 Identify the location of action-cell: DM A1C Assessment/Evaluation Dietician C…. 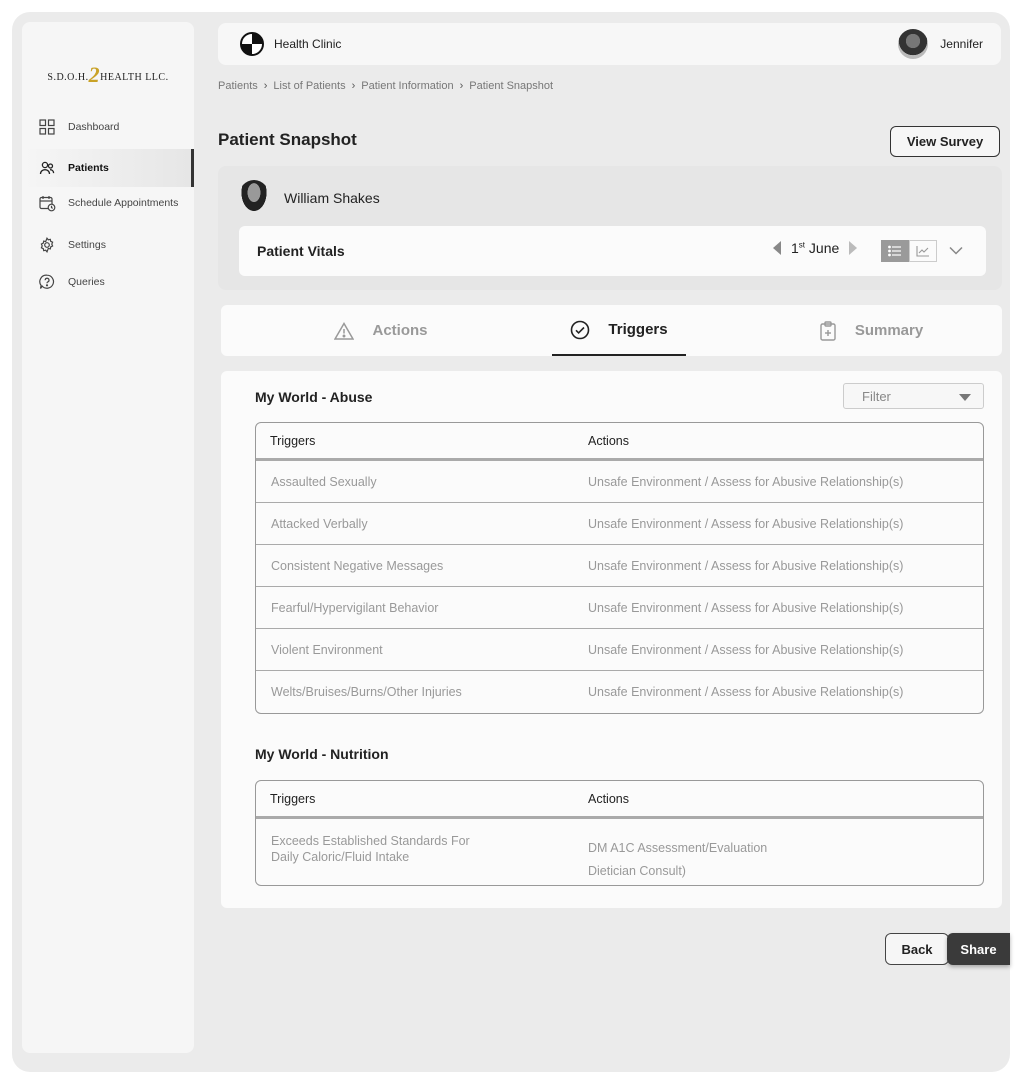
(778, 858).